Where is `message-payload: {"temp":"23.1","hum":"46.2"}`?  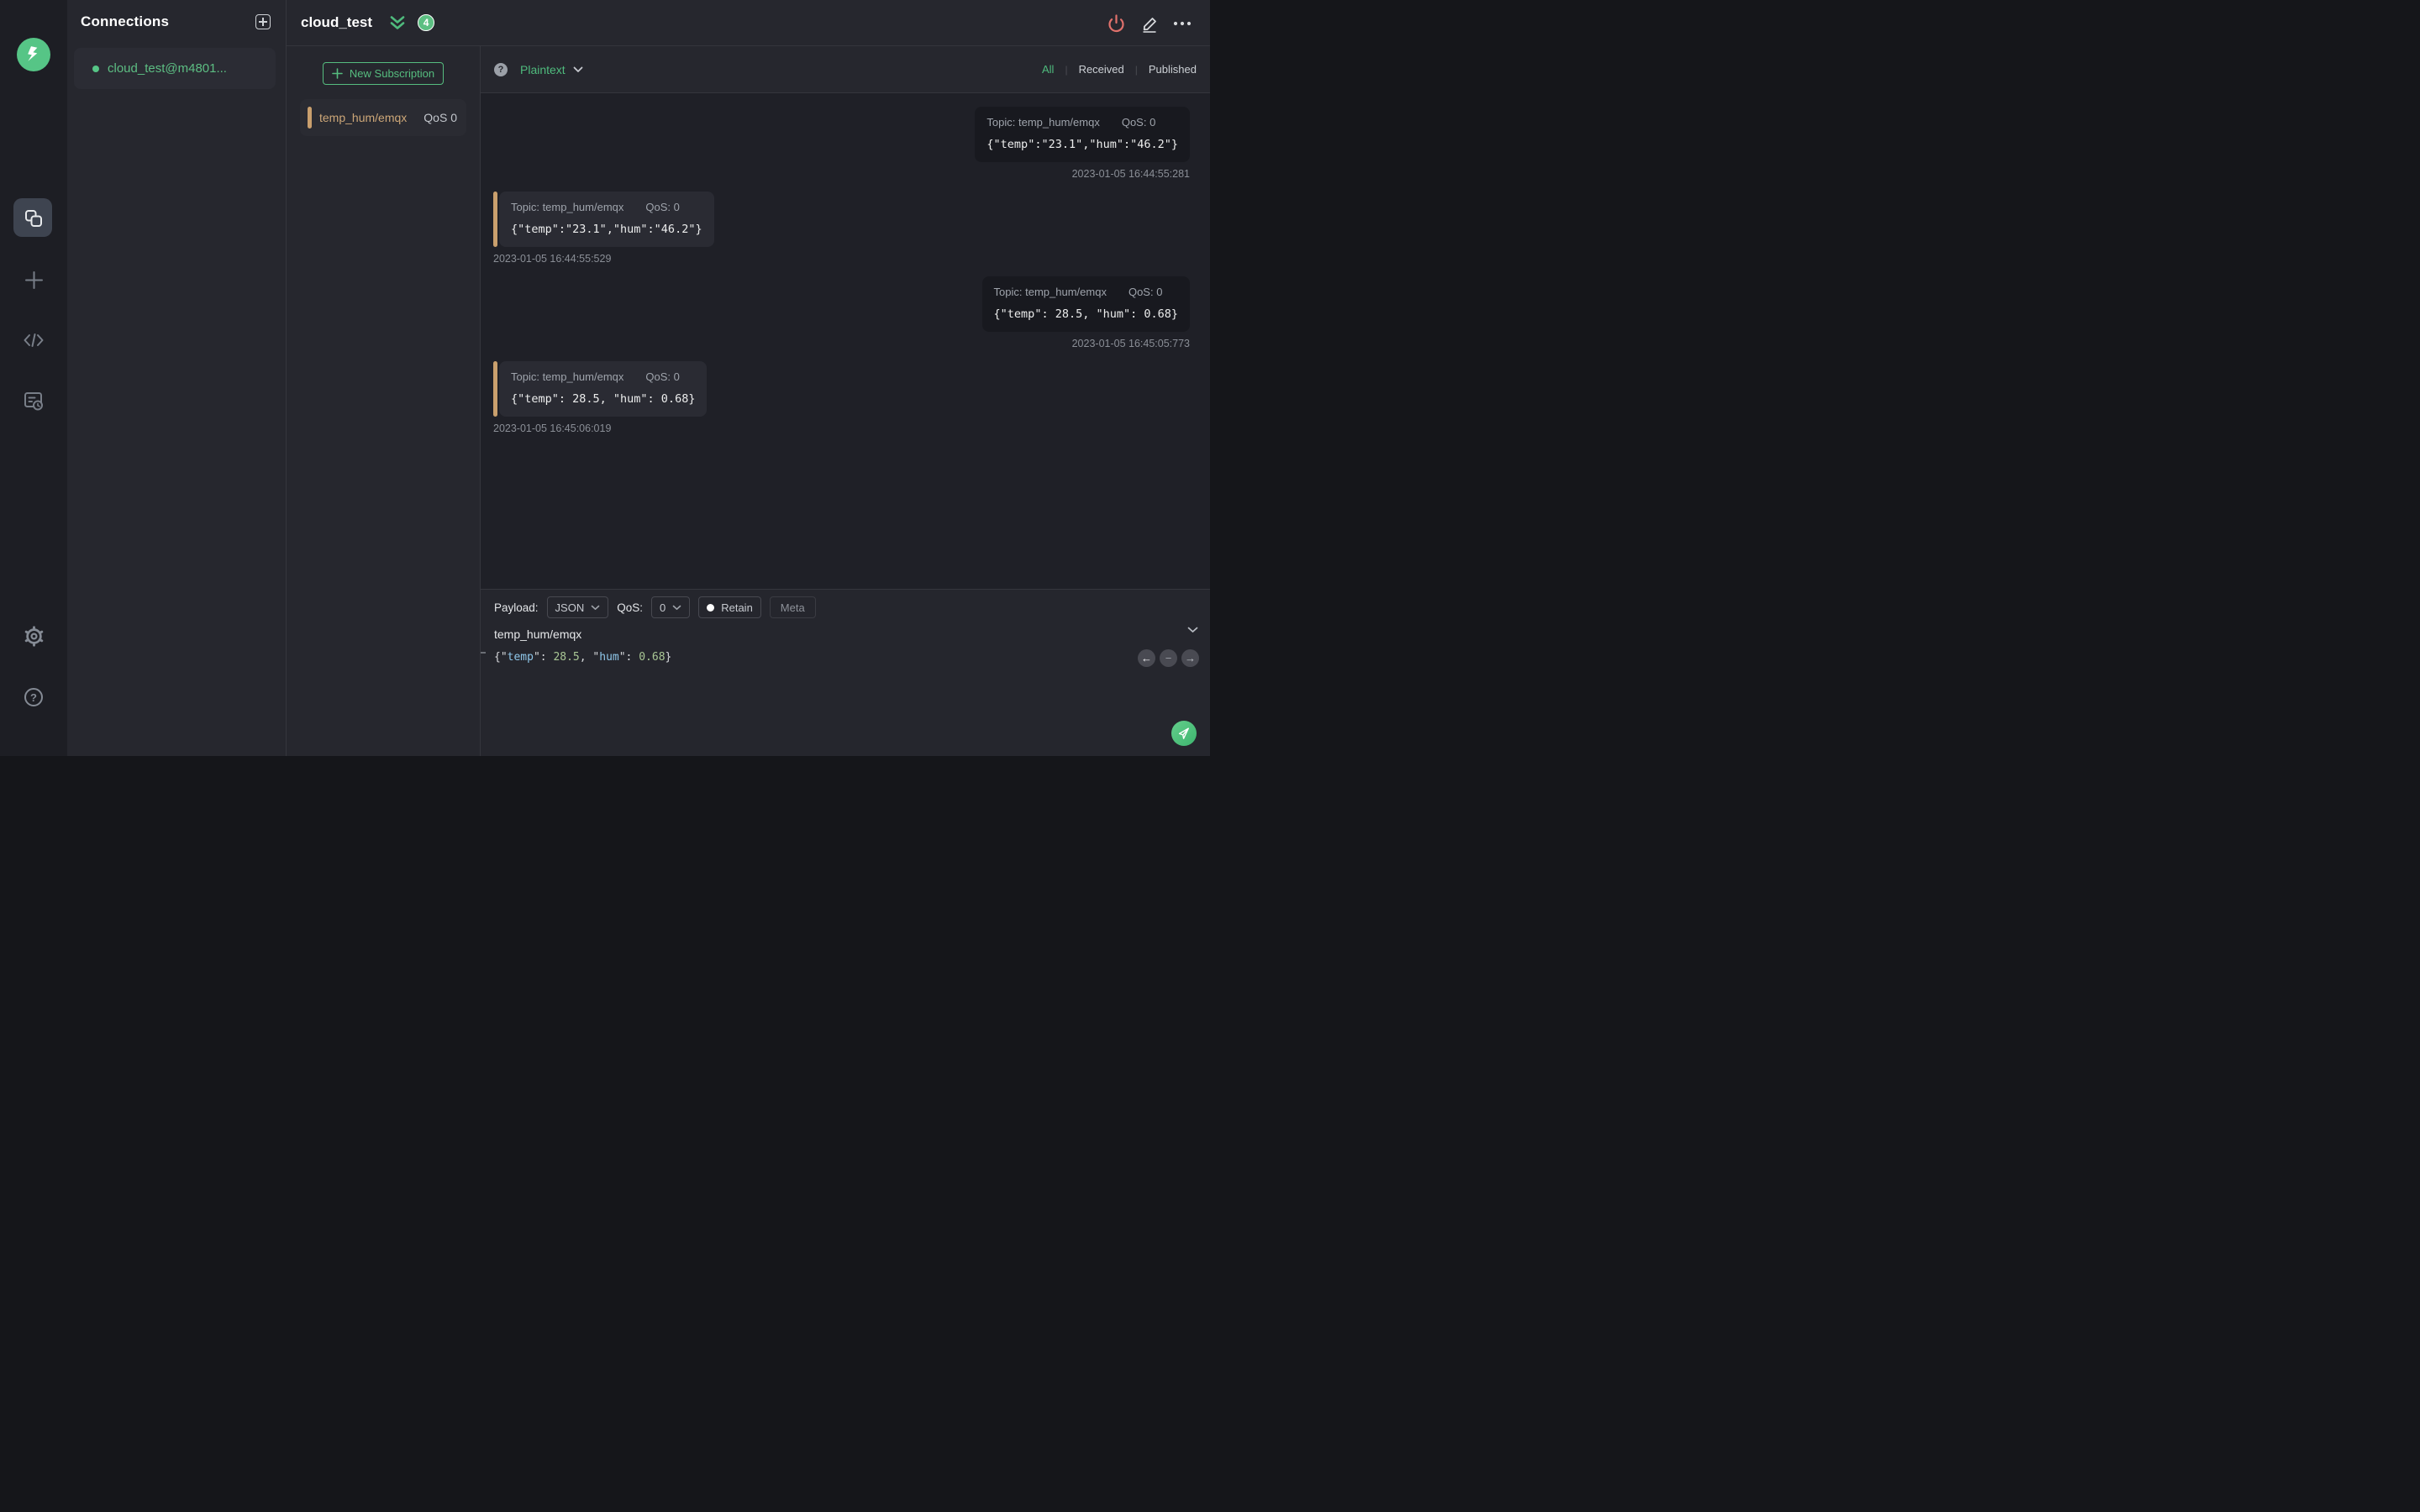
message-payload: {"temp":"23.1","hum":"46.2"} is located at coordinates (606, 229).